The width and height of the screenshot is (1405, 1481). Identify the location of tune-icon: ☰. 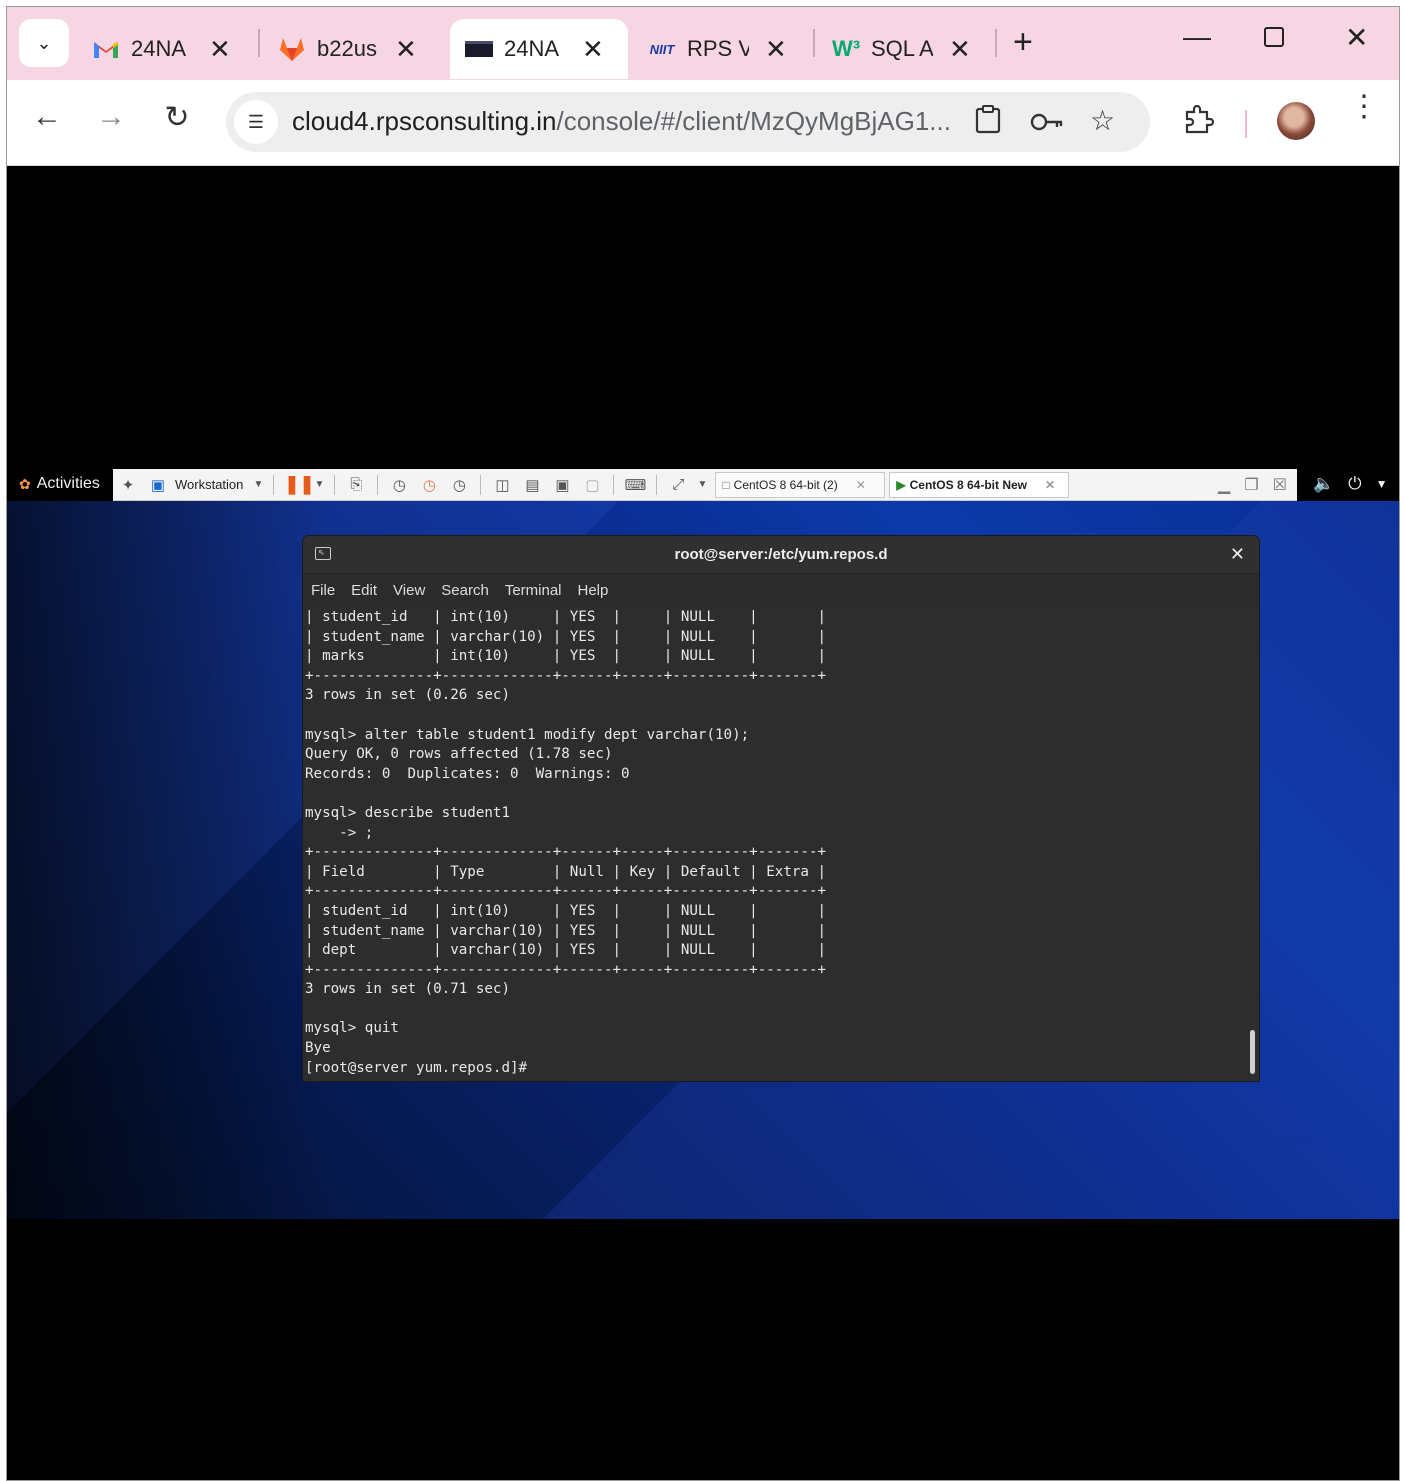
(256, 121).